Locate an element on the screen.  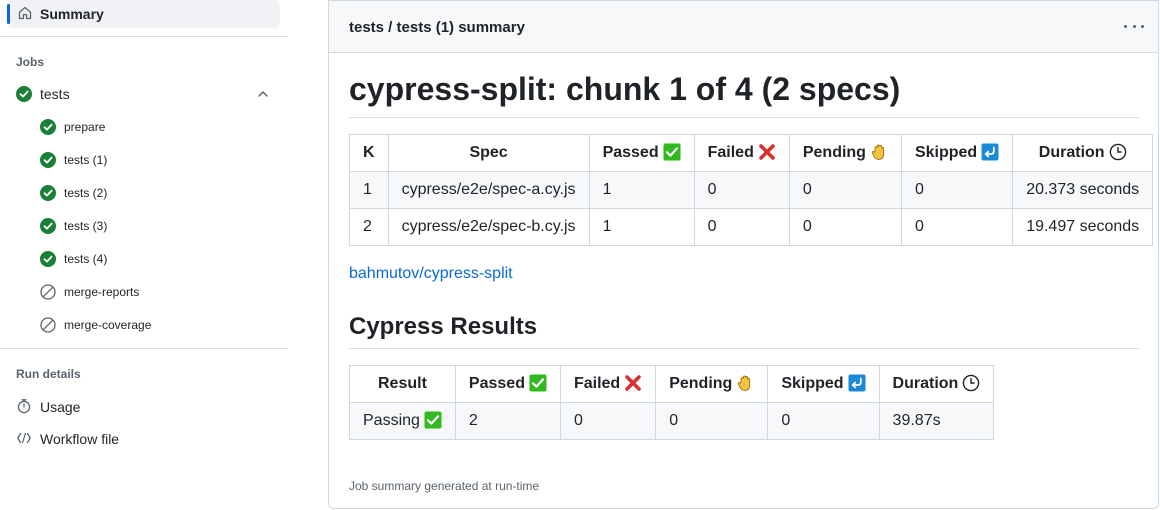
chevron-up-icon is located at coordinates (263, 94).